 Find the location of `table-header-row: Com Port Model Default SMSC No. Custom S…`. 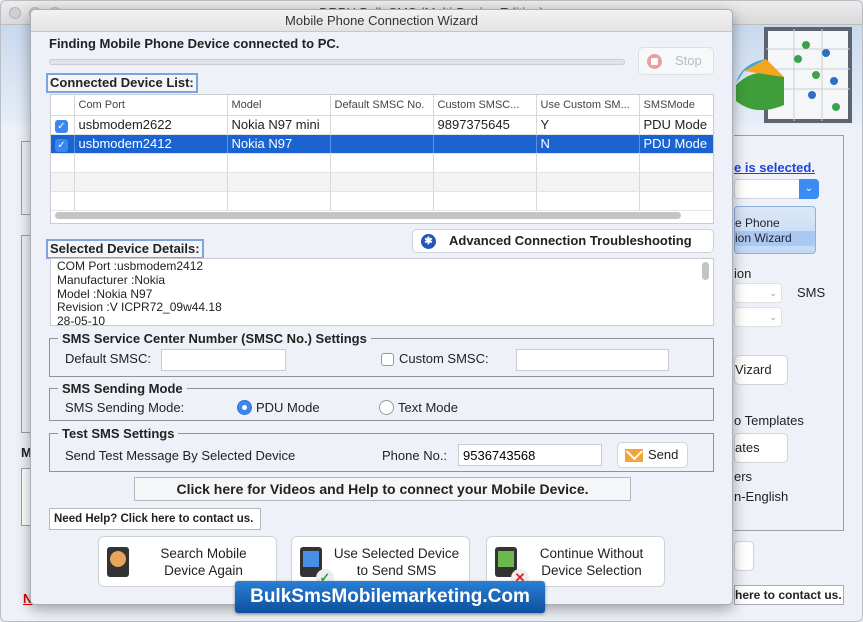

table-header-row: Com Port Model Default SMSC No. Custom S… is located at coordinates (382, 105).